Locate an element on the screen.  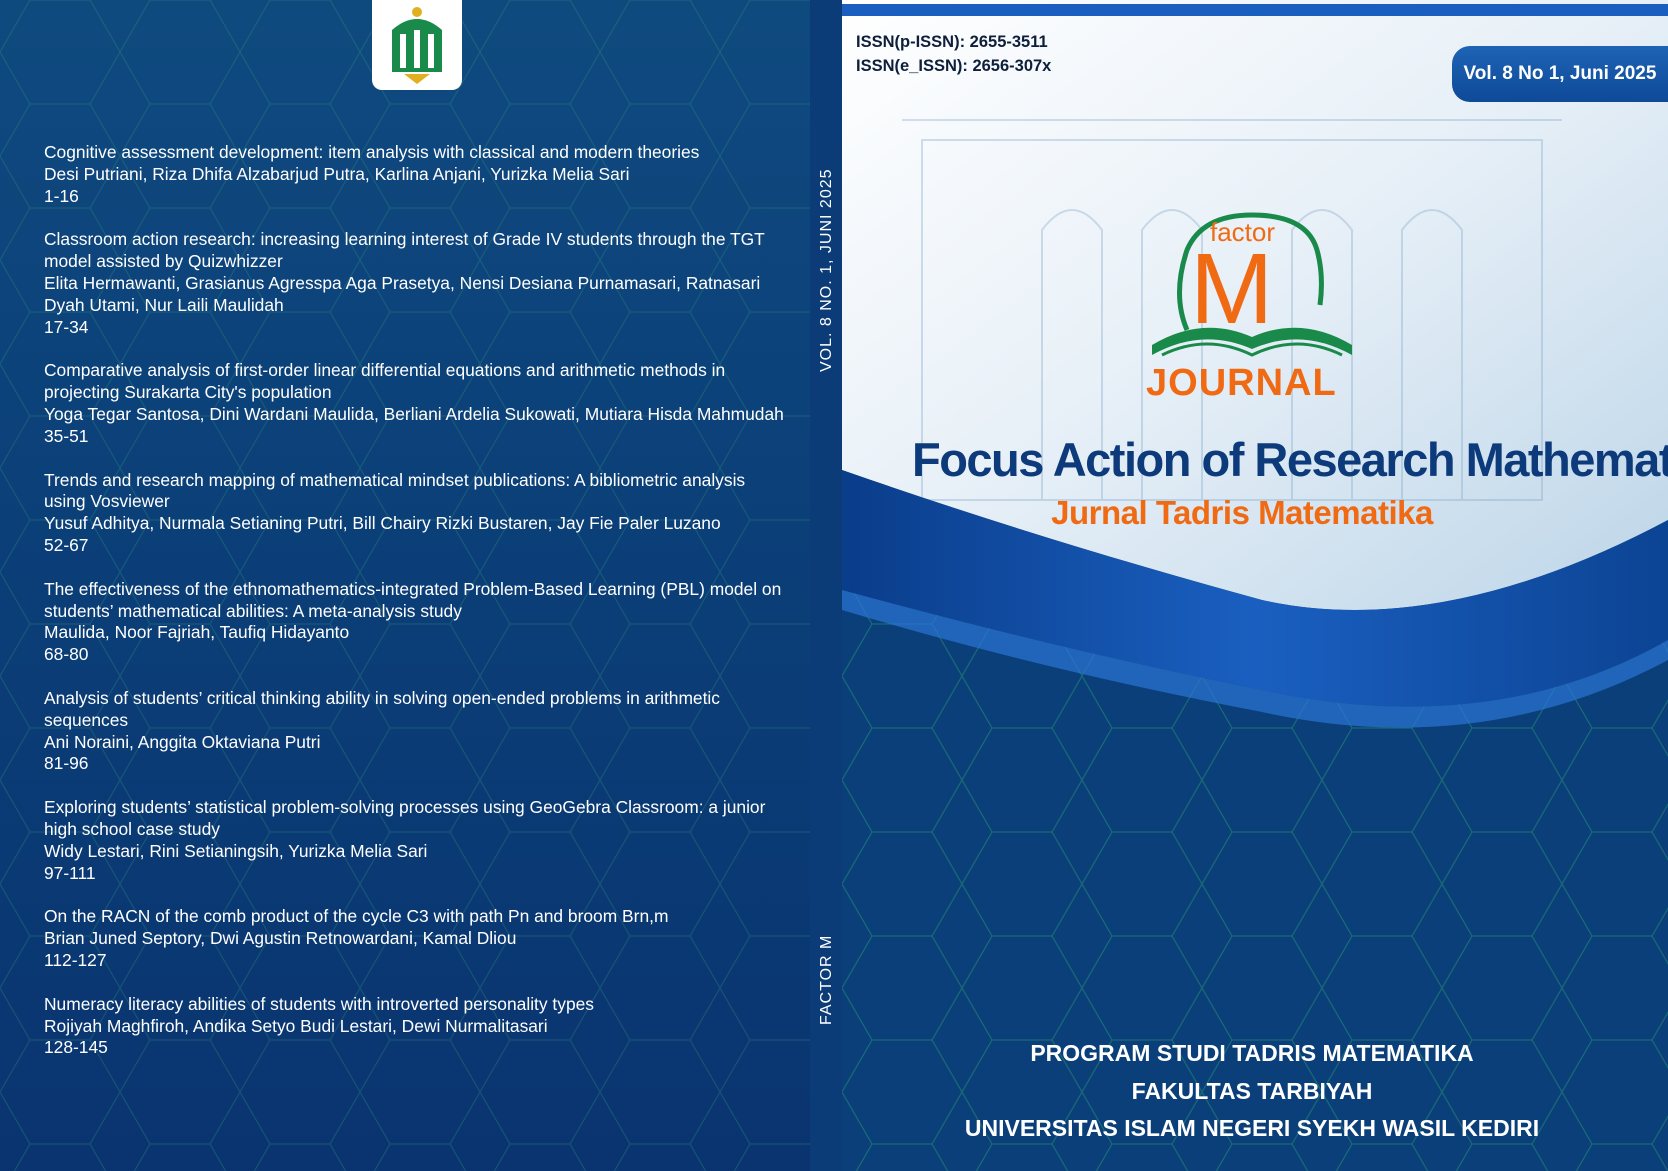
issn-online: ISSN(e_ISSN): 2656-307x is located at coordinates (954, 66).